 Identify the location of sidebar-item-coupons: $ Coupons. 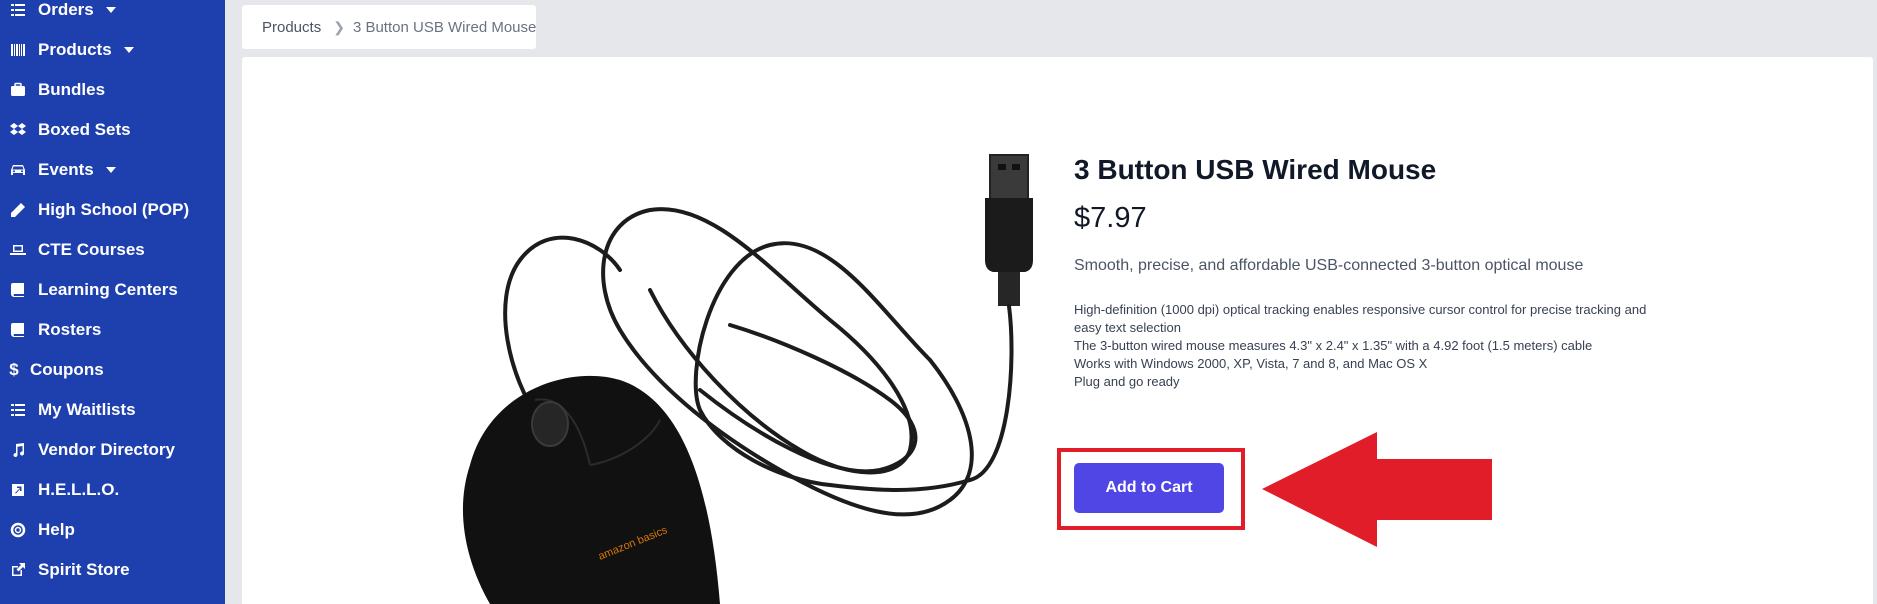
(56, 370).